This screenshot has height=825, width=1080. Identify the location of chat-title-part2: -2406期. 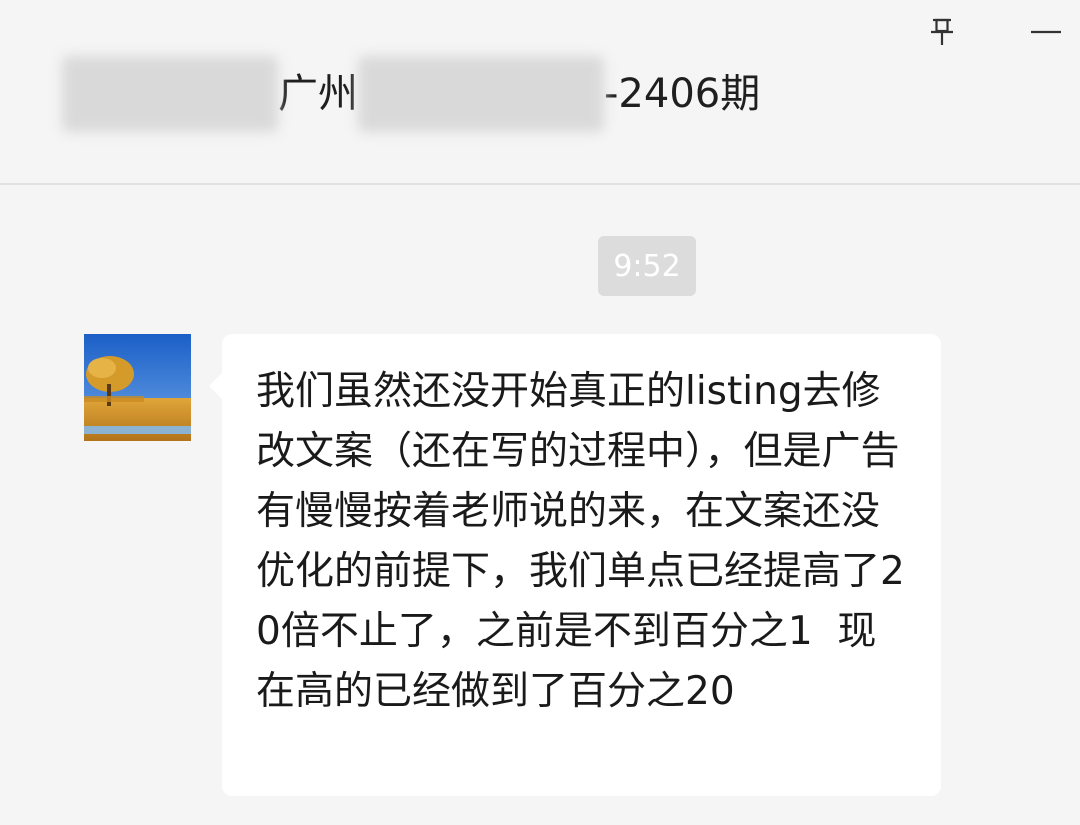
(682, 94).